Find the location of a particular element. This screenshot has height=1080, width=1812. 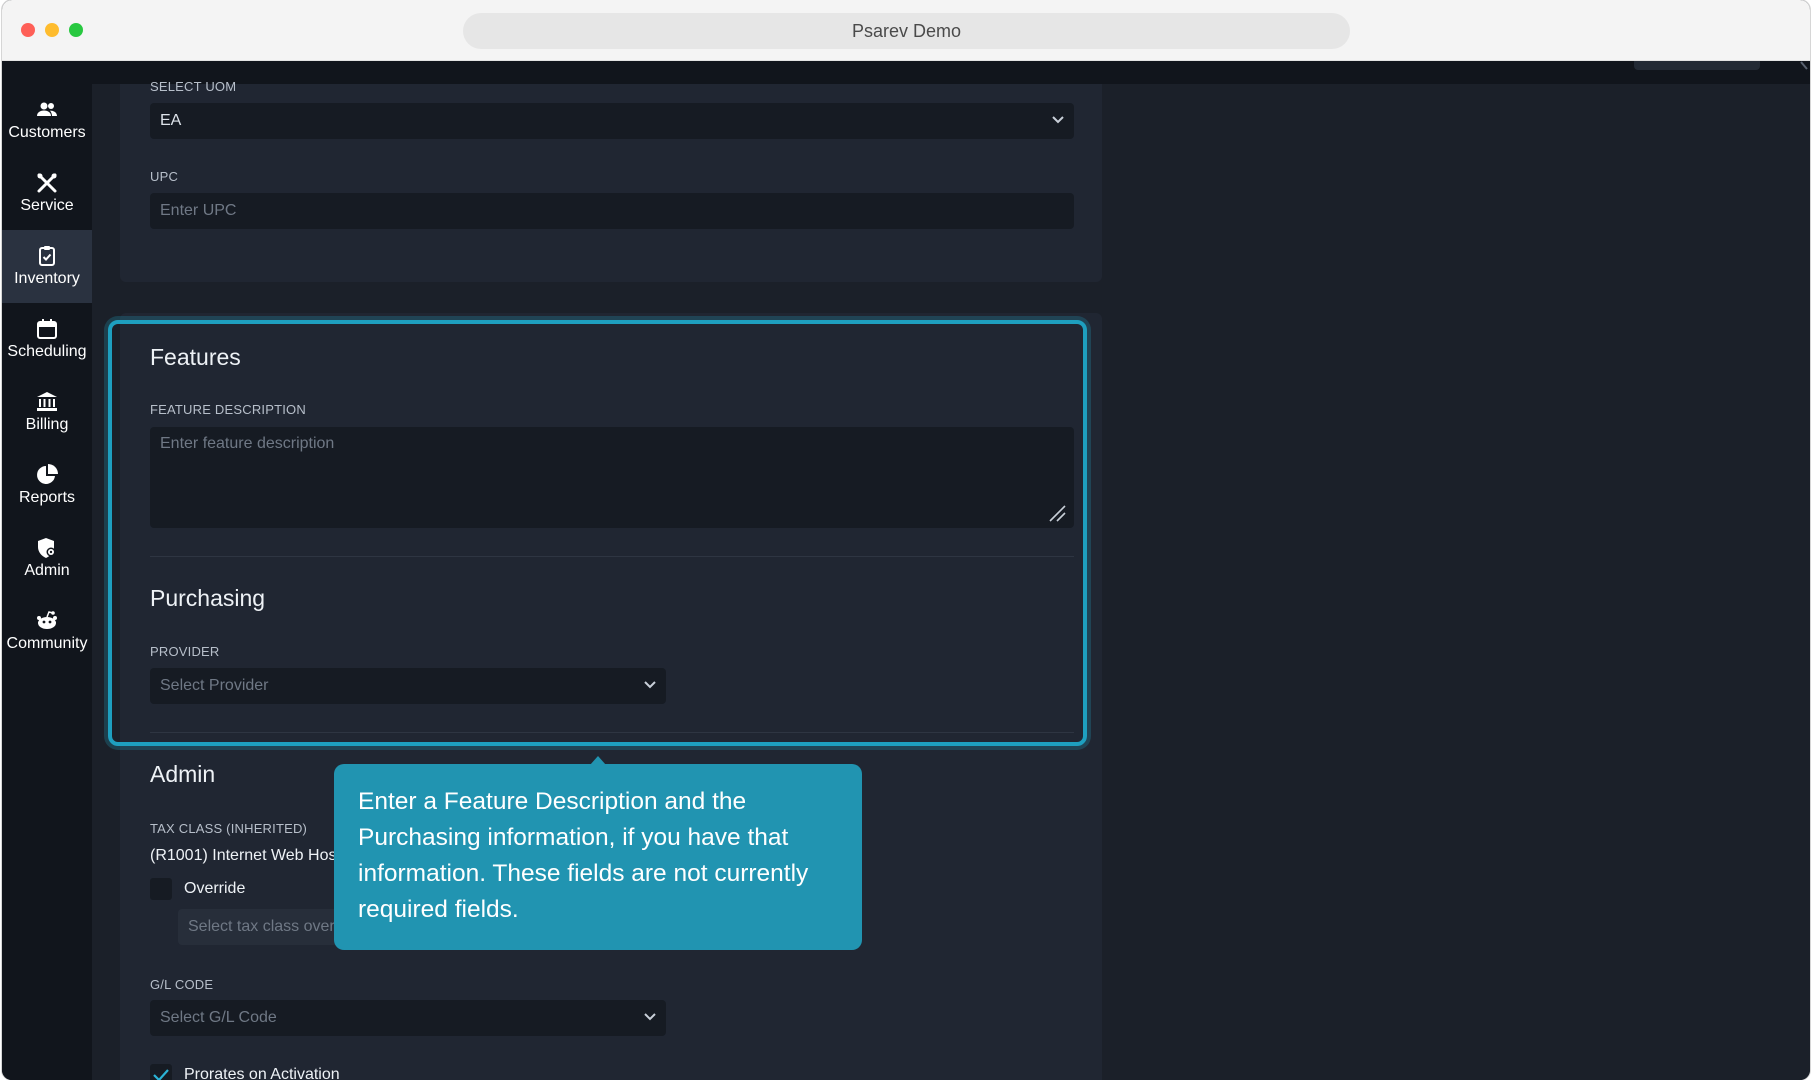

sidebar-item-scheduling: Scheduling is located at coordinates (47, 339).